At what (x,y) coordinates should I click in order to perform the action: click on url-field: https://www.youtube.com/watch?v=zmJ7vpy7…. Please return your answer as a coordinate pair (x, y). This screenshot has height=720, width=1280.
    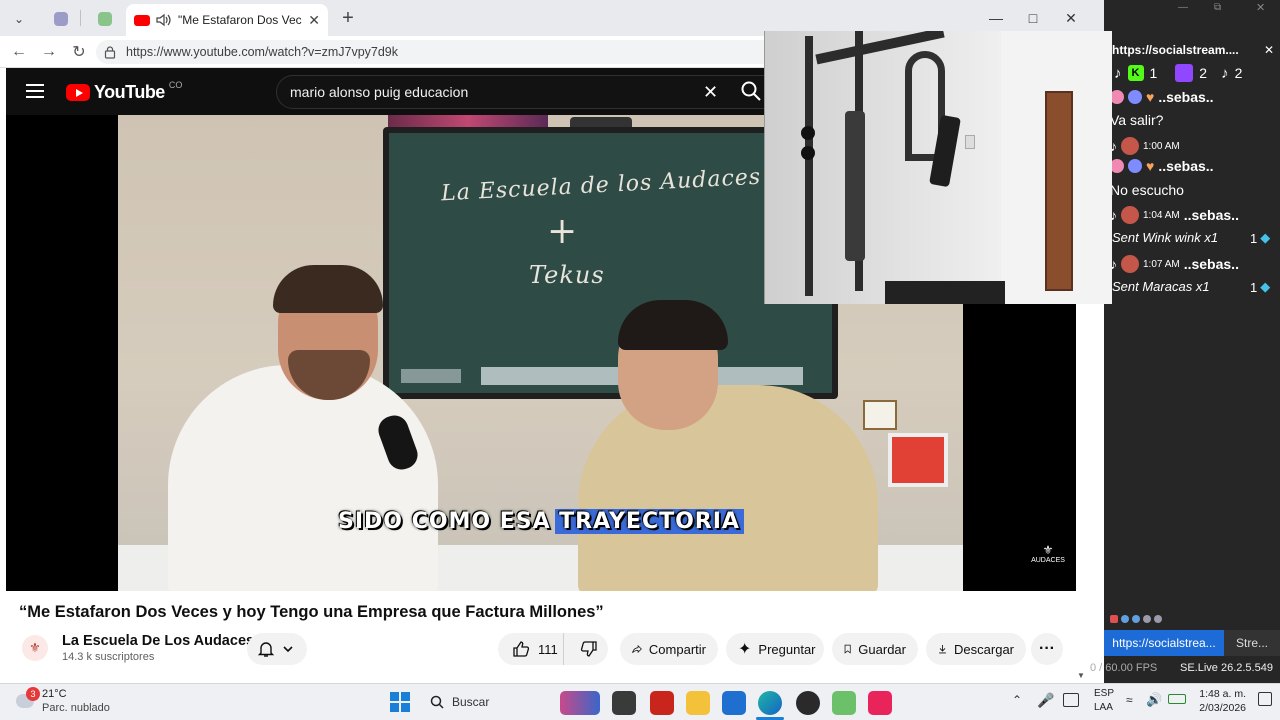
    Looking at the image, I should click on (436, 52).